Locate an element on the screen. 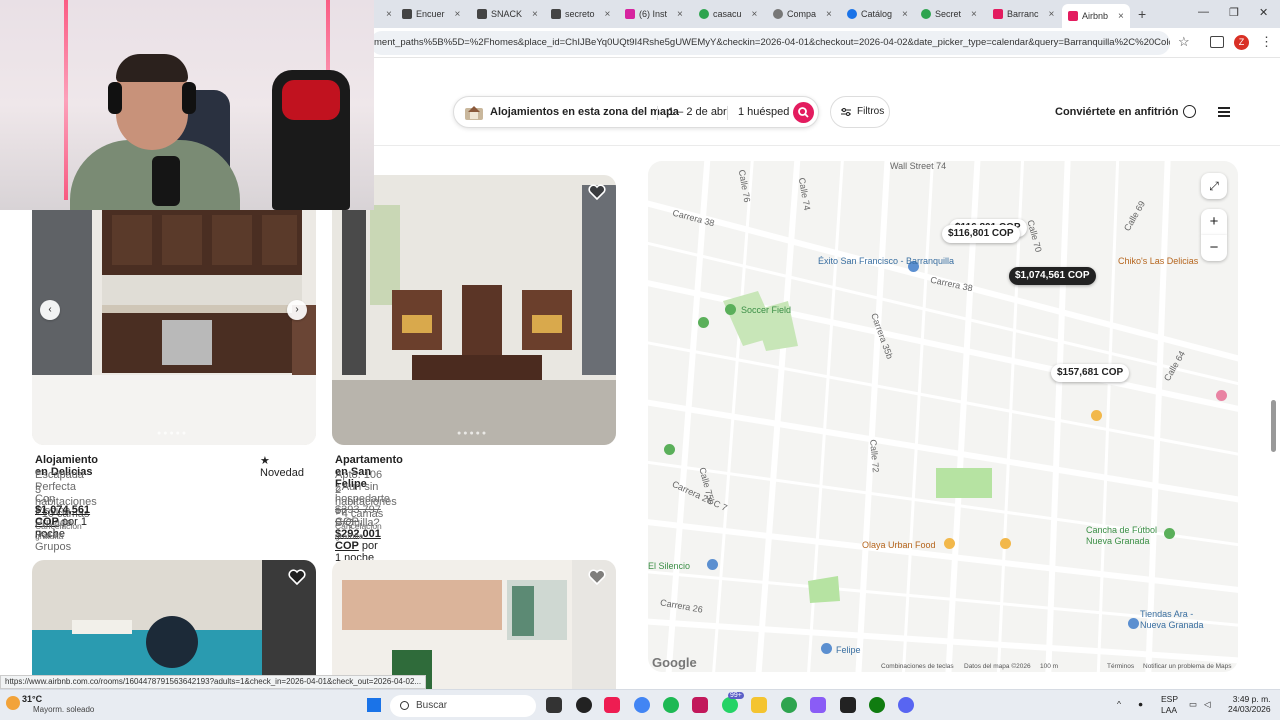 The image size is (1280, 720). poi-chikos: Chiko's Las Delicias is located at coordinates (1158, 261).